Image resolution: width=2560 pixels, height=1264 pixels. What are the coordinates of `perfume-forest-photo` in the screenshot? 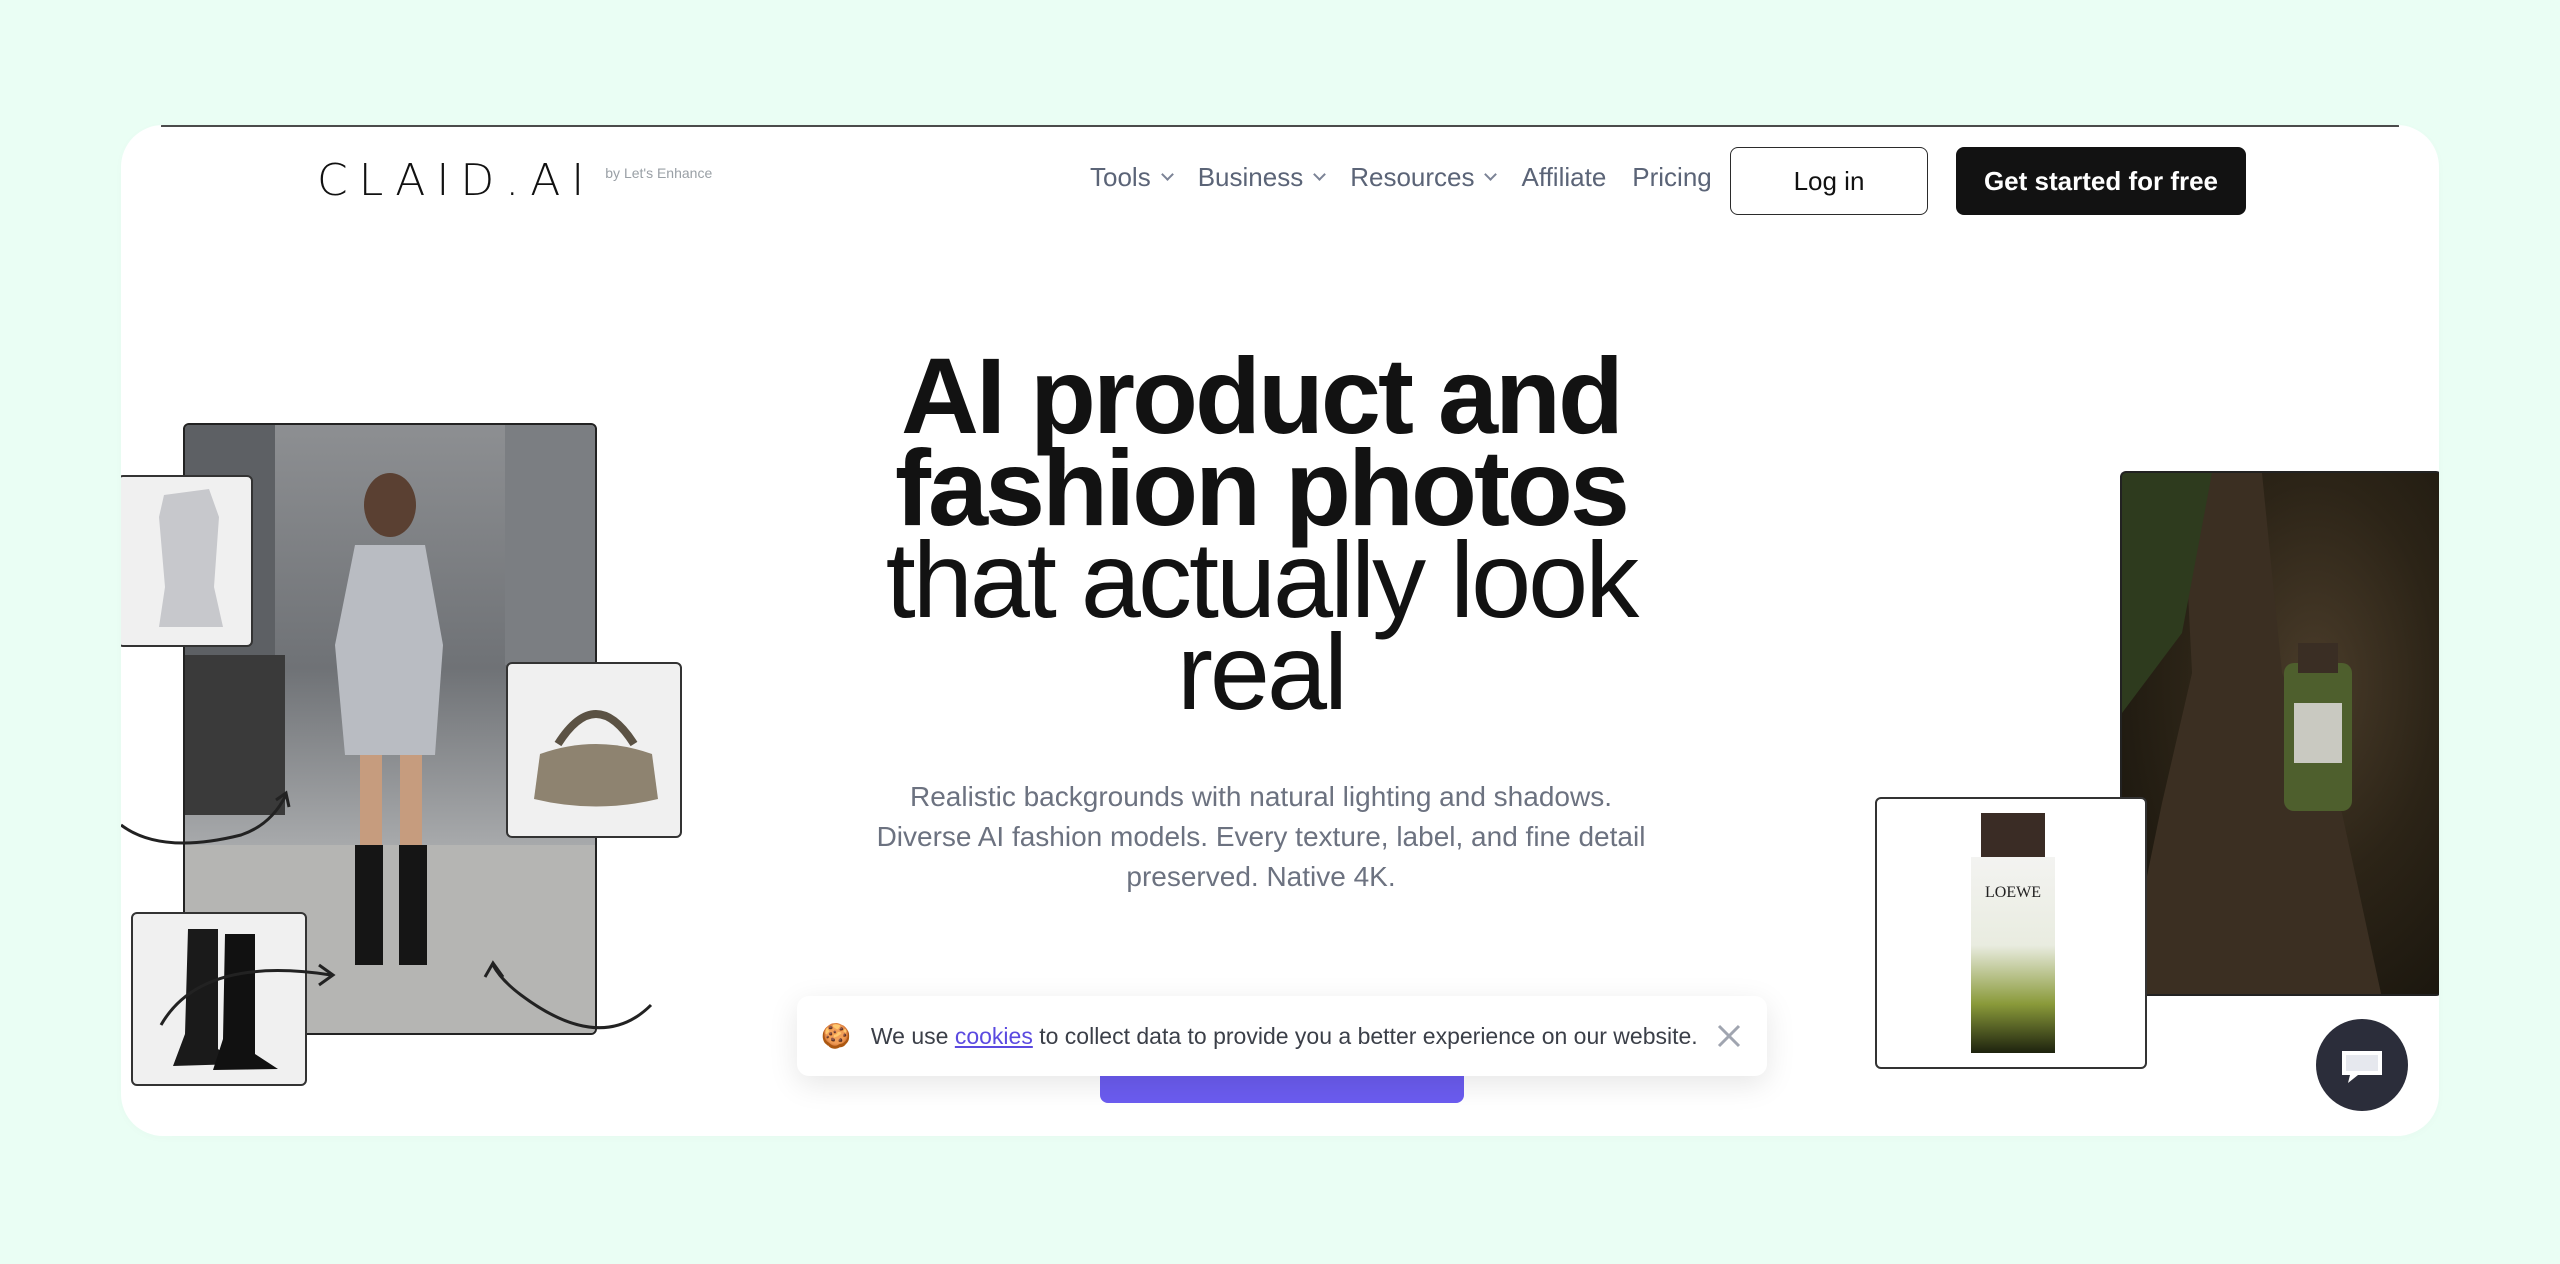 It's located at (2279, 733).